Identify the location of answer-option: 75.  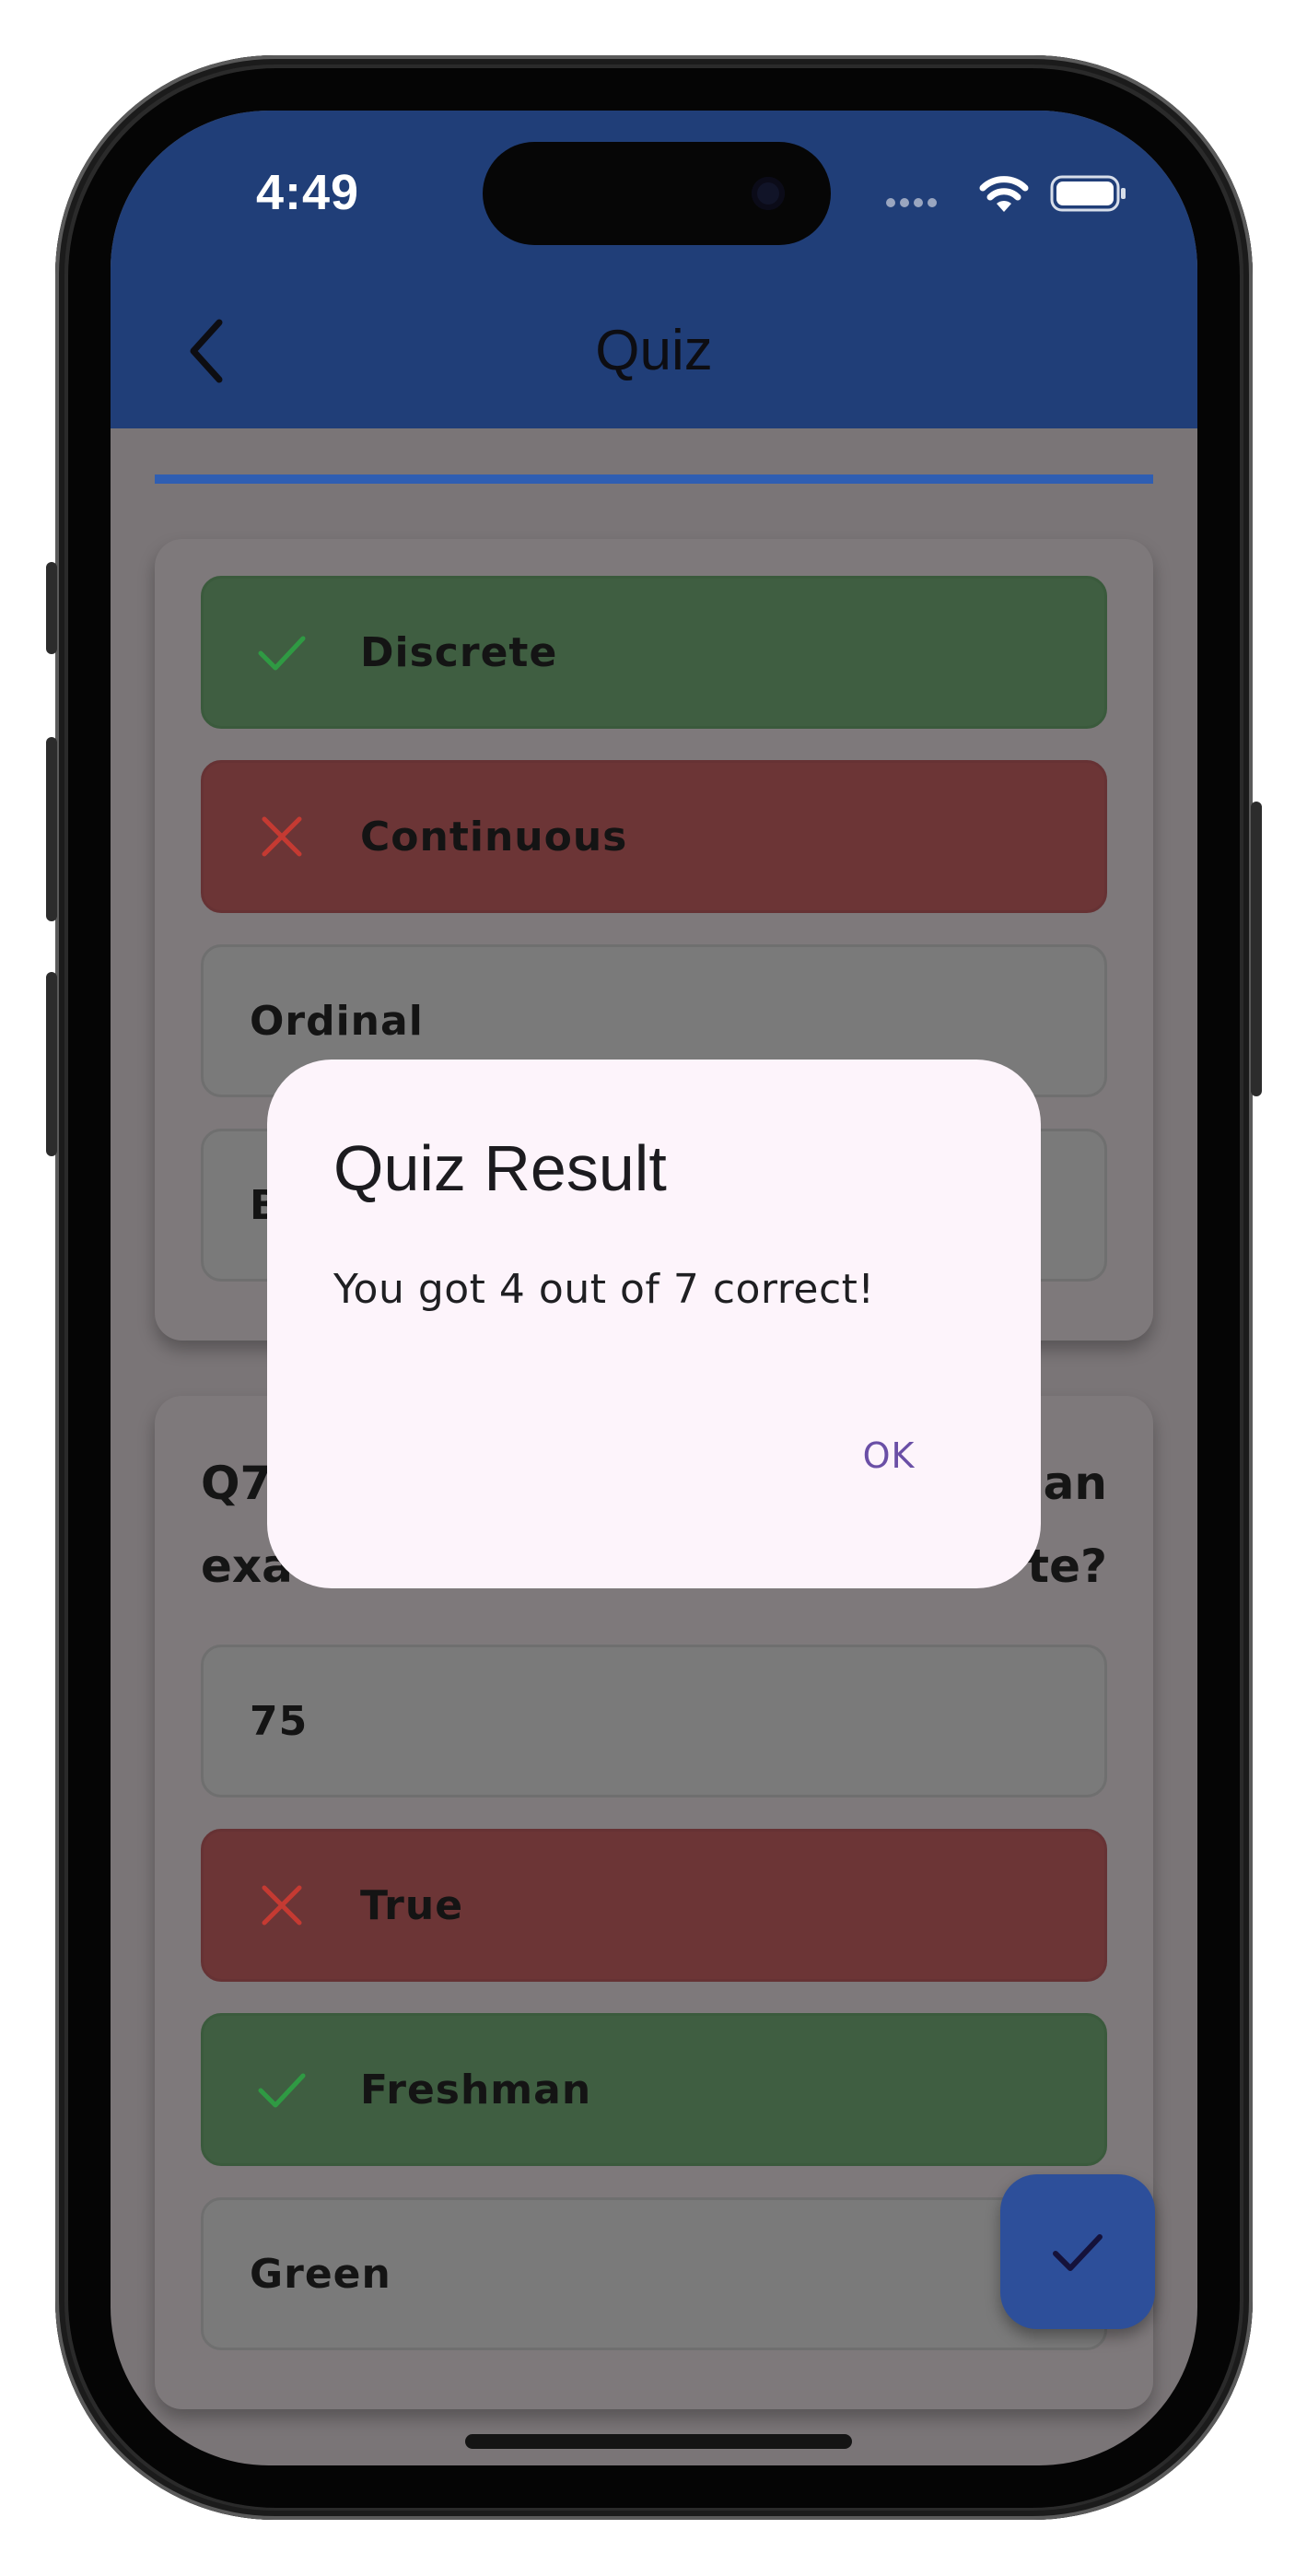
(654, 1721).